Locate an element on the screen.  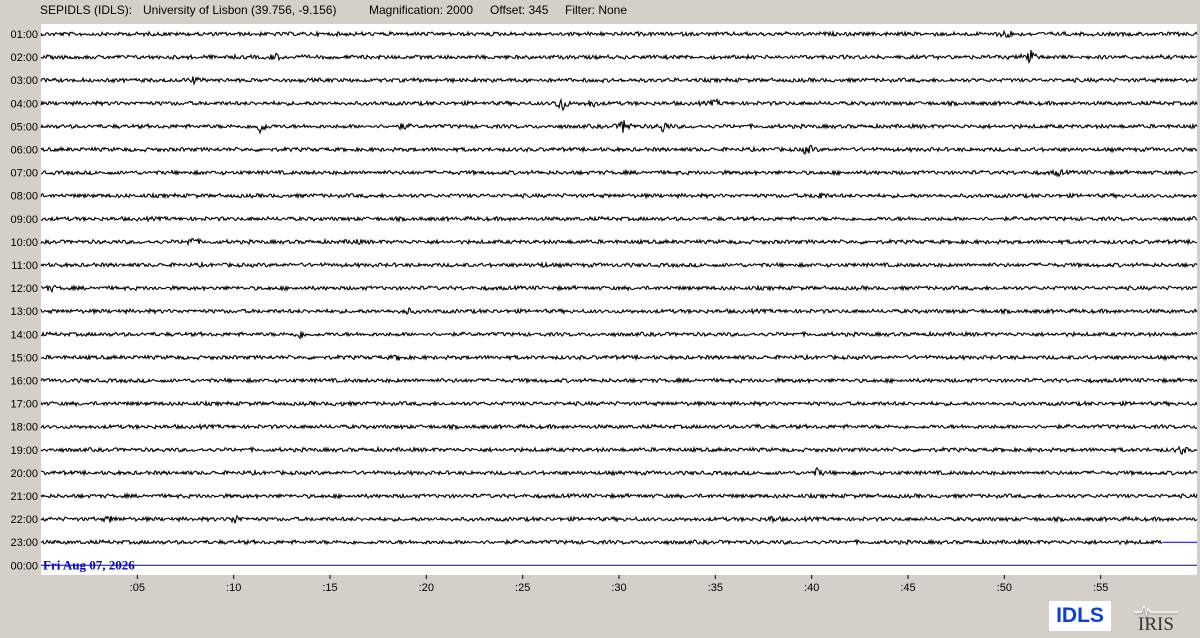
row-label: 06:00 is located at coordinates (24, 151).